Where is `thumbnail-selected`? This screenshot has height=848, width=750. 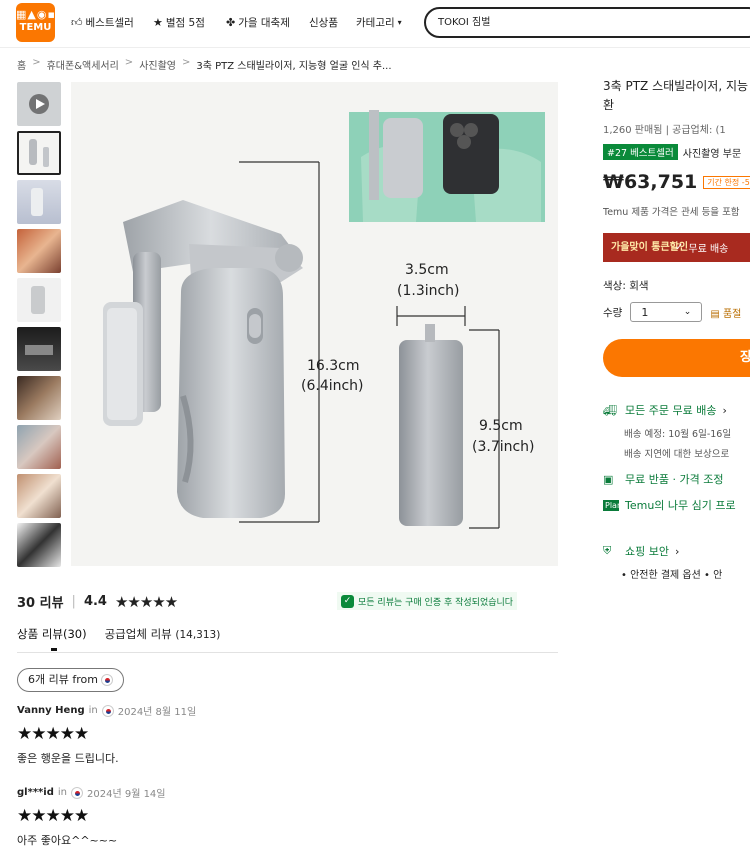 thumbnail-selected is located at coordinates (39, 153).